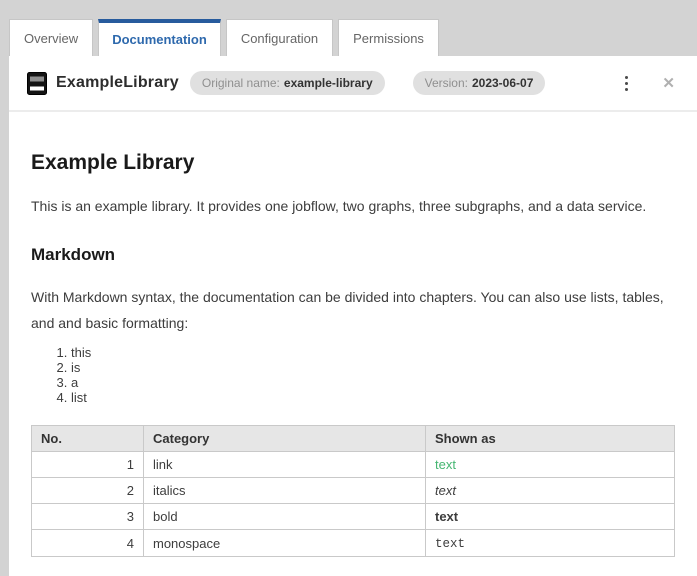  I want to click on version-label: Version:, so click(446, 83).